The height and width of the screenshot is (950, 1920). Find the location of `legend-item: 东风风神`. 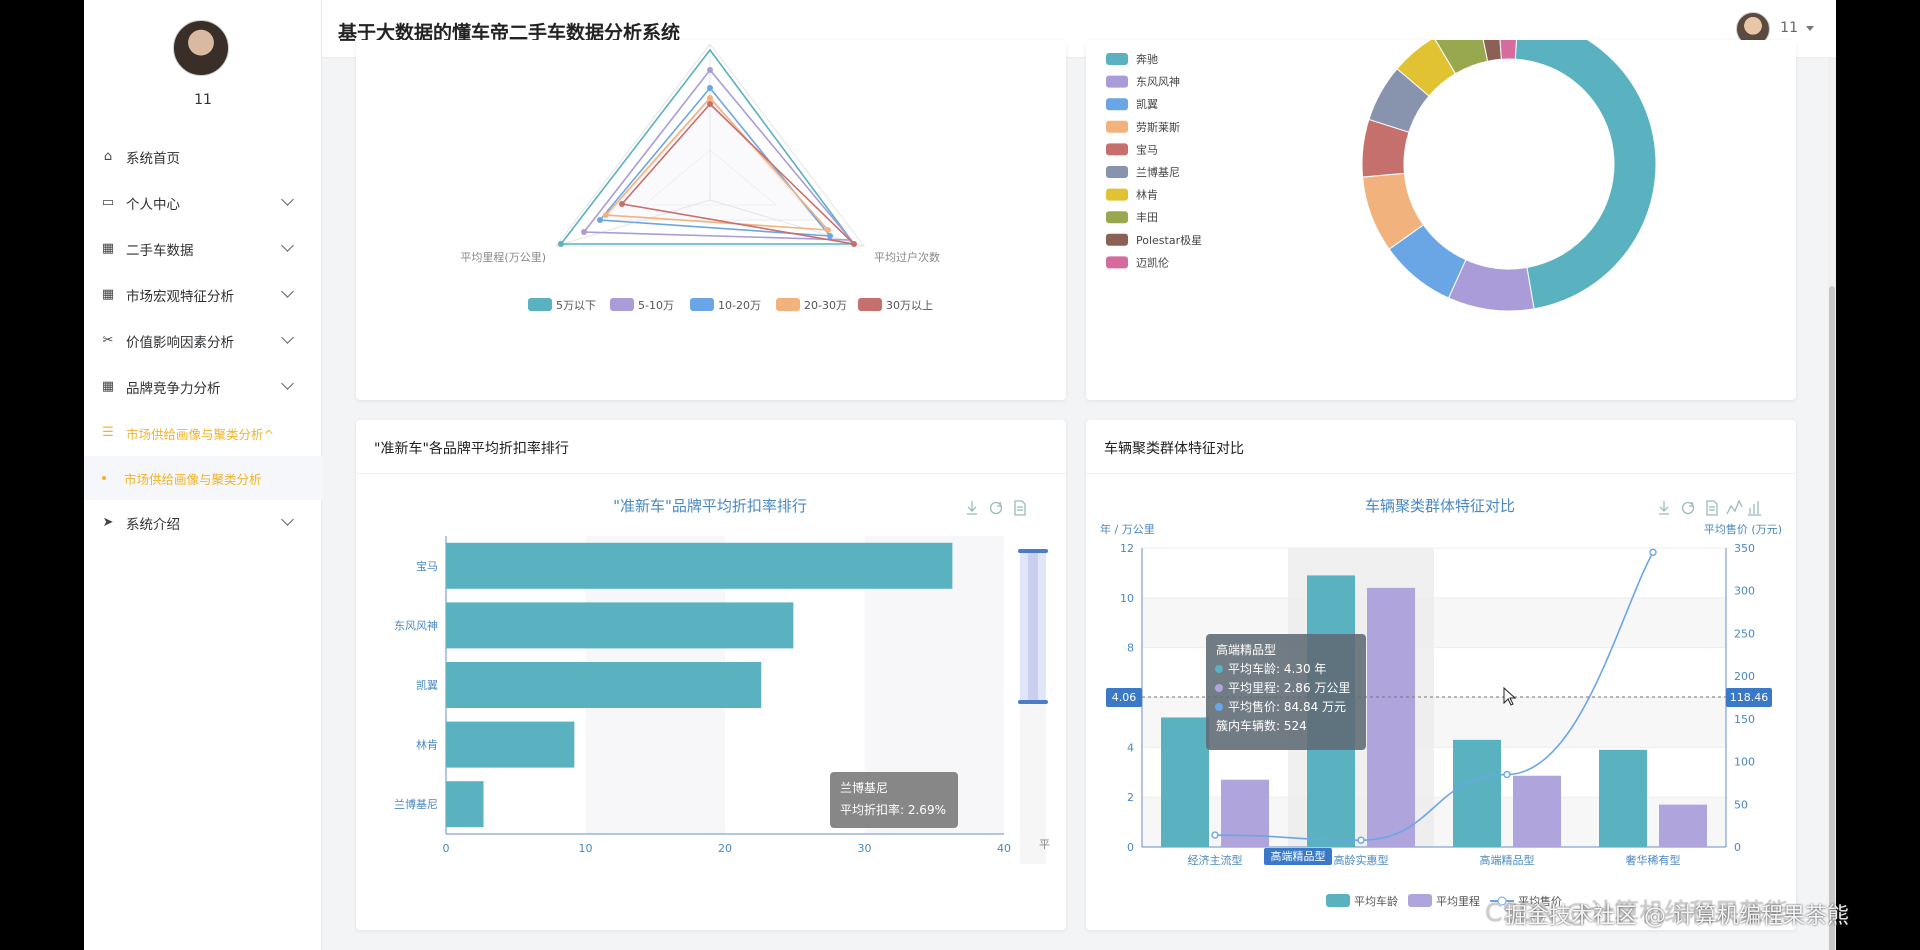

legend-item: 东风风神 is located at coordinates (1158, 82).